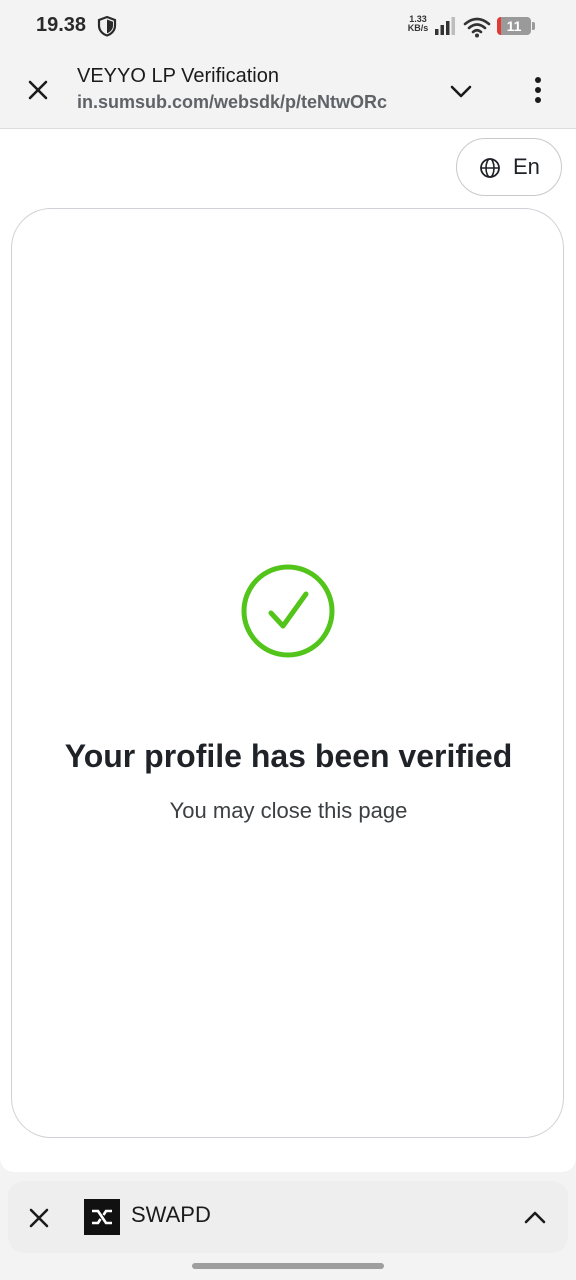  What do you see at coordinates (538, 90) in the screenshot?
I see `more-vert-icon` at bounding box center [538, 90].